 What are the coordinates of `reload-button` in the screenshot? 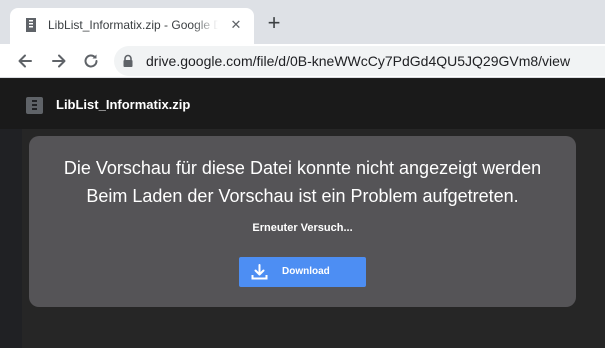 It's located at (91, 61).